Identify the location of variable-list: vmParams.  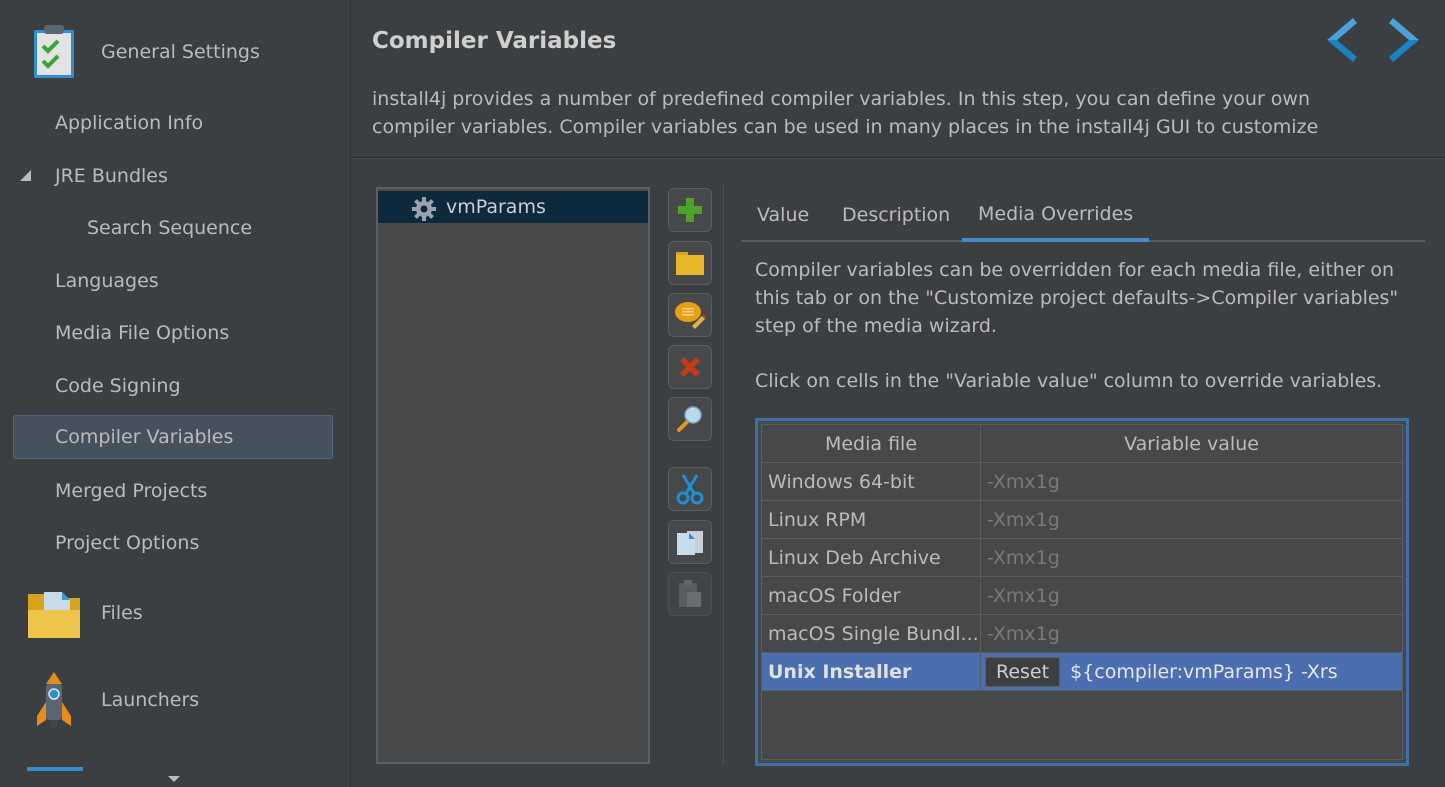
(513, 475).